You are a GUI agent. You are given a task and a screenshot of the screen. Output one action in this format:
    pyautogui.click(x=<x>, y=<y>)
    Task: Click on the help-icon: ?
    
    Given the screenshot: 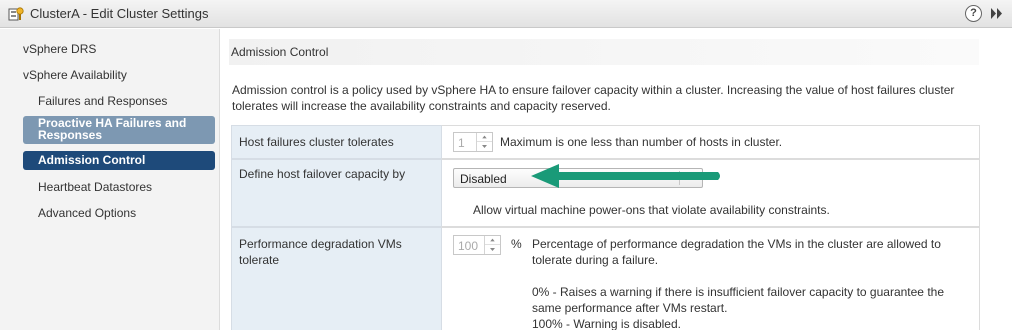 What is the action you would take?
    pyautogui.click(x=973, y=13)
    